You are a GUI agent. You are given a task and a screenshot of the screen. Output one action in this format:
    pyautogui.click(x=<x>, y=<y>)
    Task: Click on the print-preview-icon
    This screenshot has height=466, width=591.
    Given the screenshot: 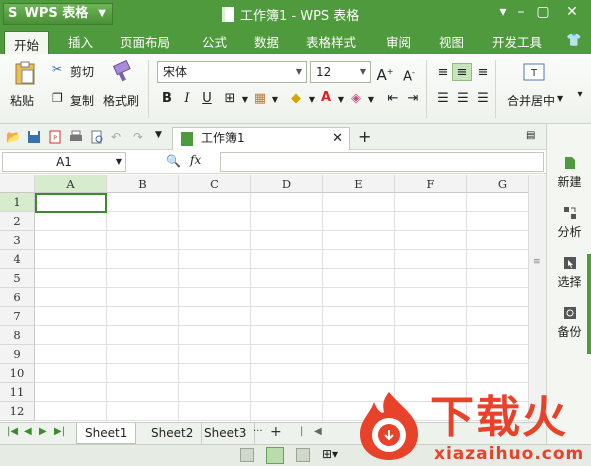 What is the action you would take?
    pyautogui.click(x=97, y=137)
    